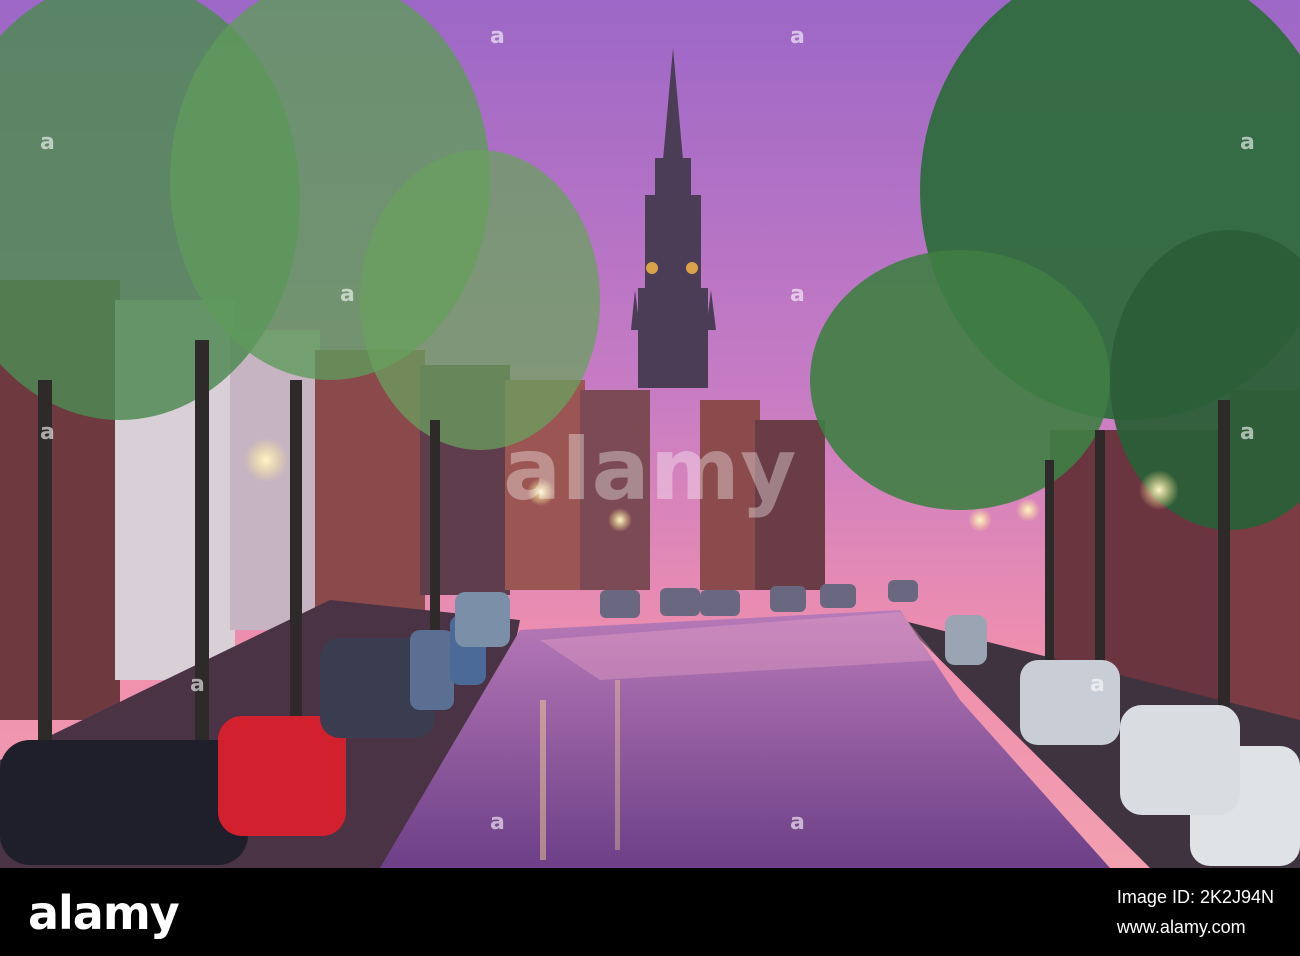 This screenshot has height=956, width=1300. I want to click on image-meta: Image ID: 2K2J94N www.alamy.com, so click(1195, 912).